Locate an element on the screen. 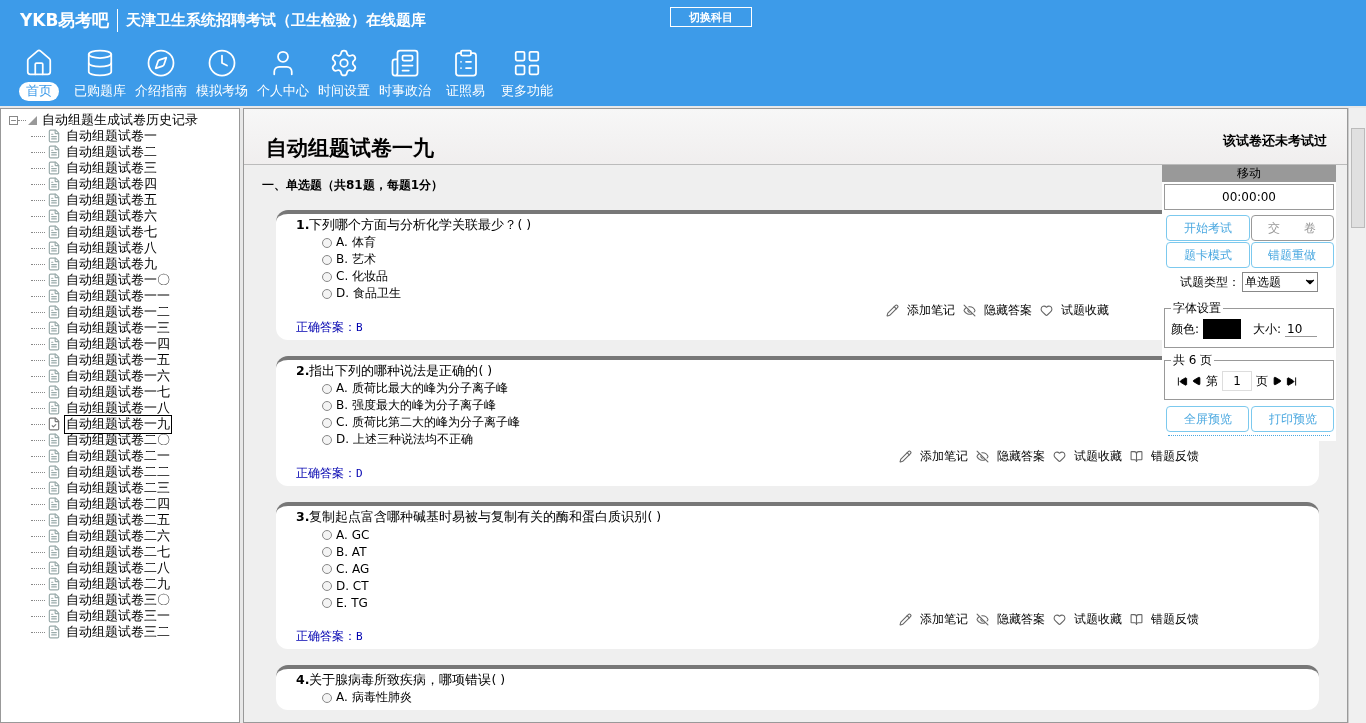 Image resolution: width=1366 pixels, height=723 pixels. question-text: 2.指出下列的哪种说法是正确的( ) is located at coordinates (394, 371).